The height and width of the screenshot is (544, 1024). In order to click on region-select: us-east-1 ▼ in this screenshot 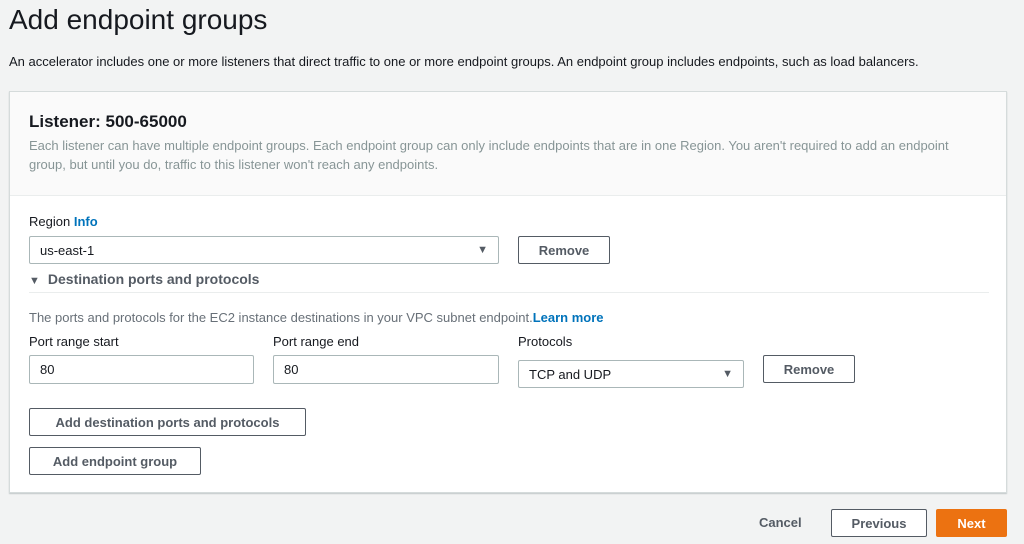, I will do `click(264, 250)`.